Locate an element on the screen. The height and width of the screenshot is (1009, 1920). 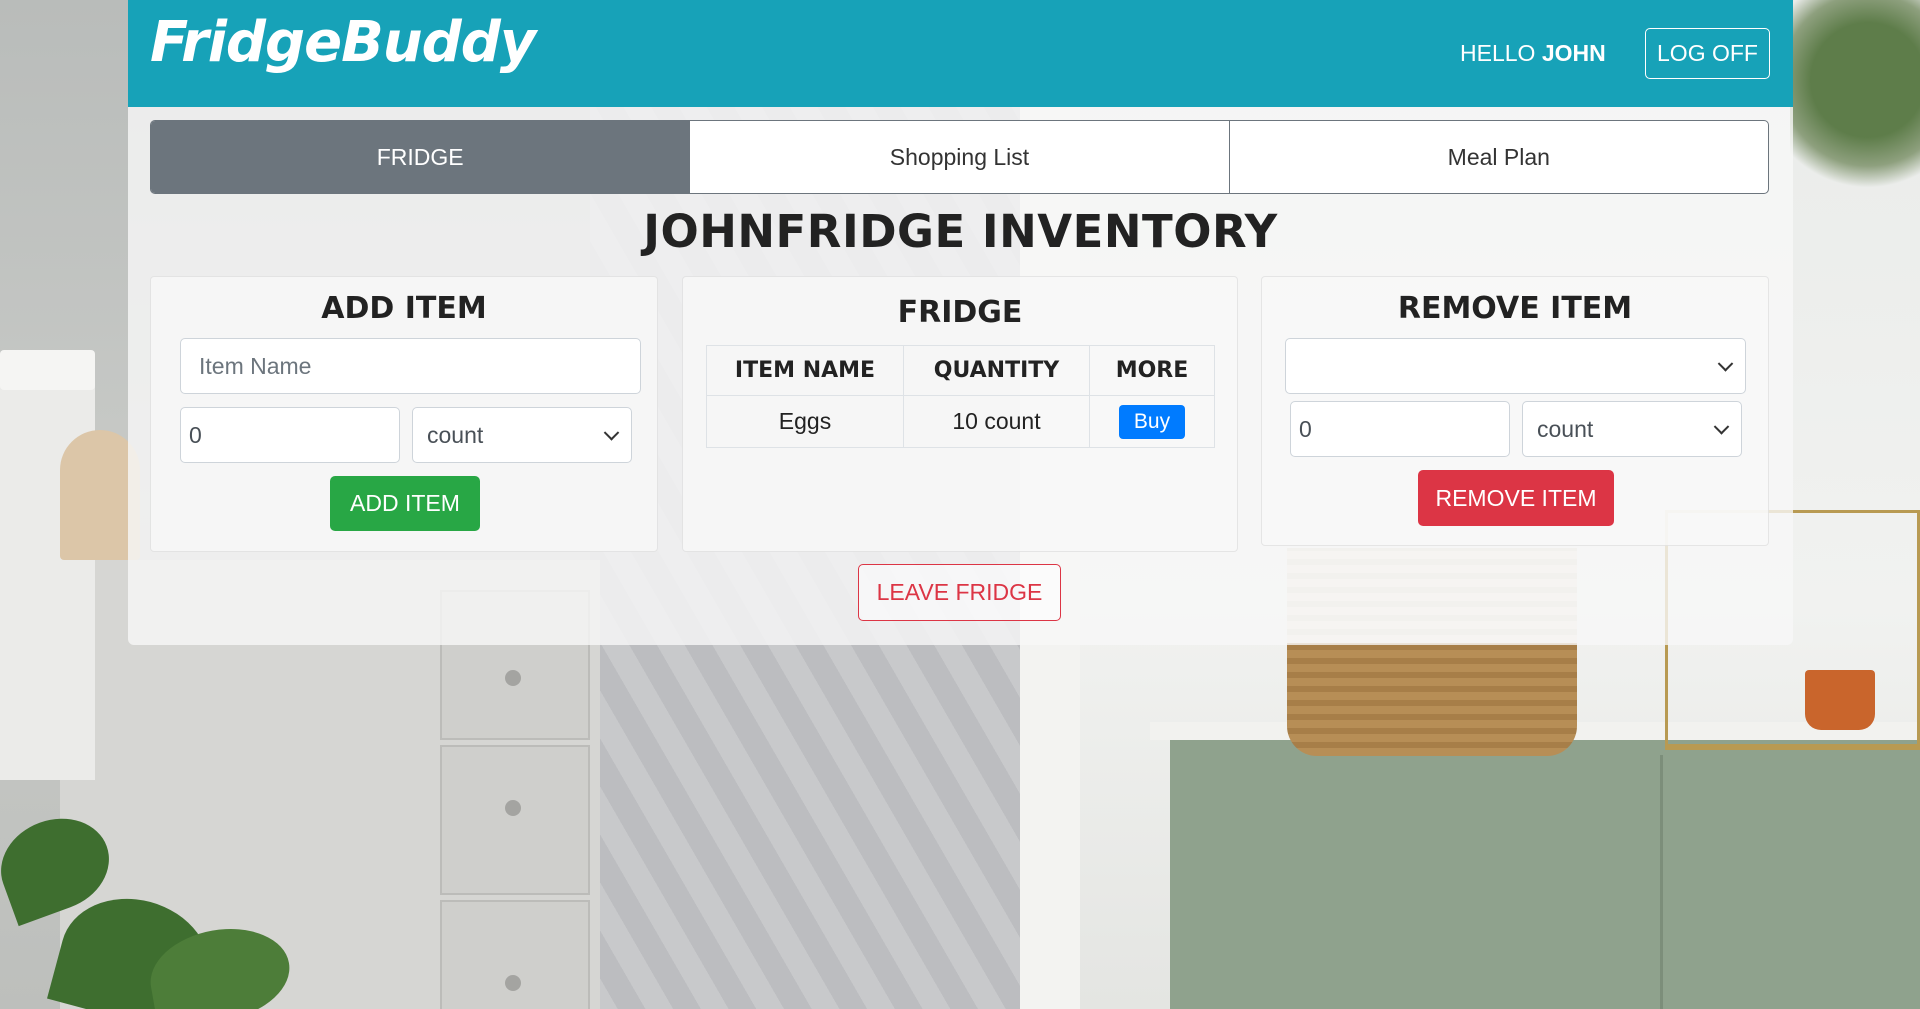
add-unit-value: count is located at coordinates (455, 434).